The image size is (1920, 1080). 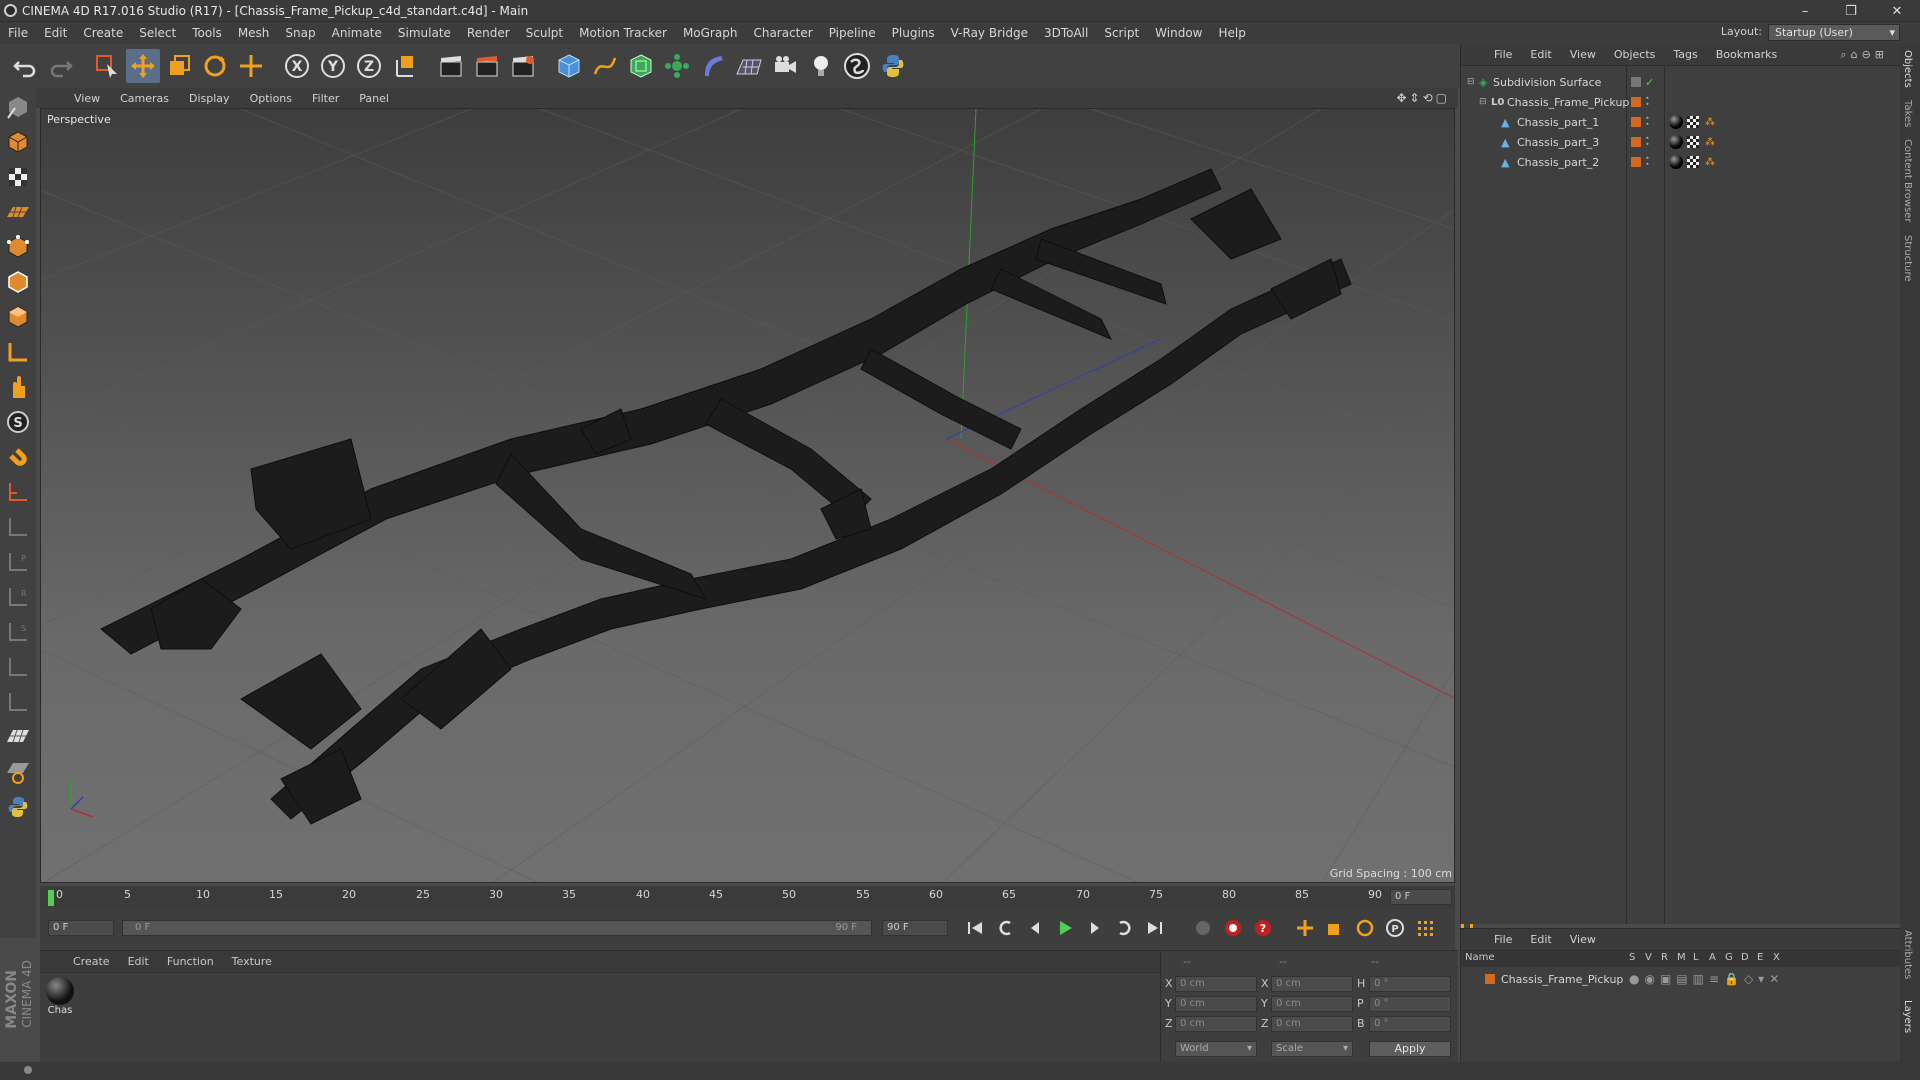 I want to click on render-settings-button, so click(x=523, y=66).